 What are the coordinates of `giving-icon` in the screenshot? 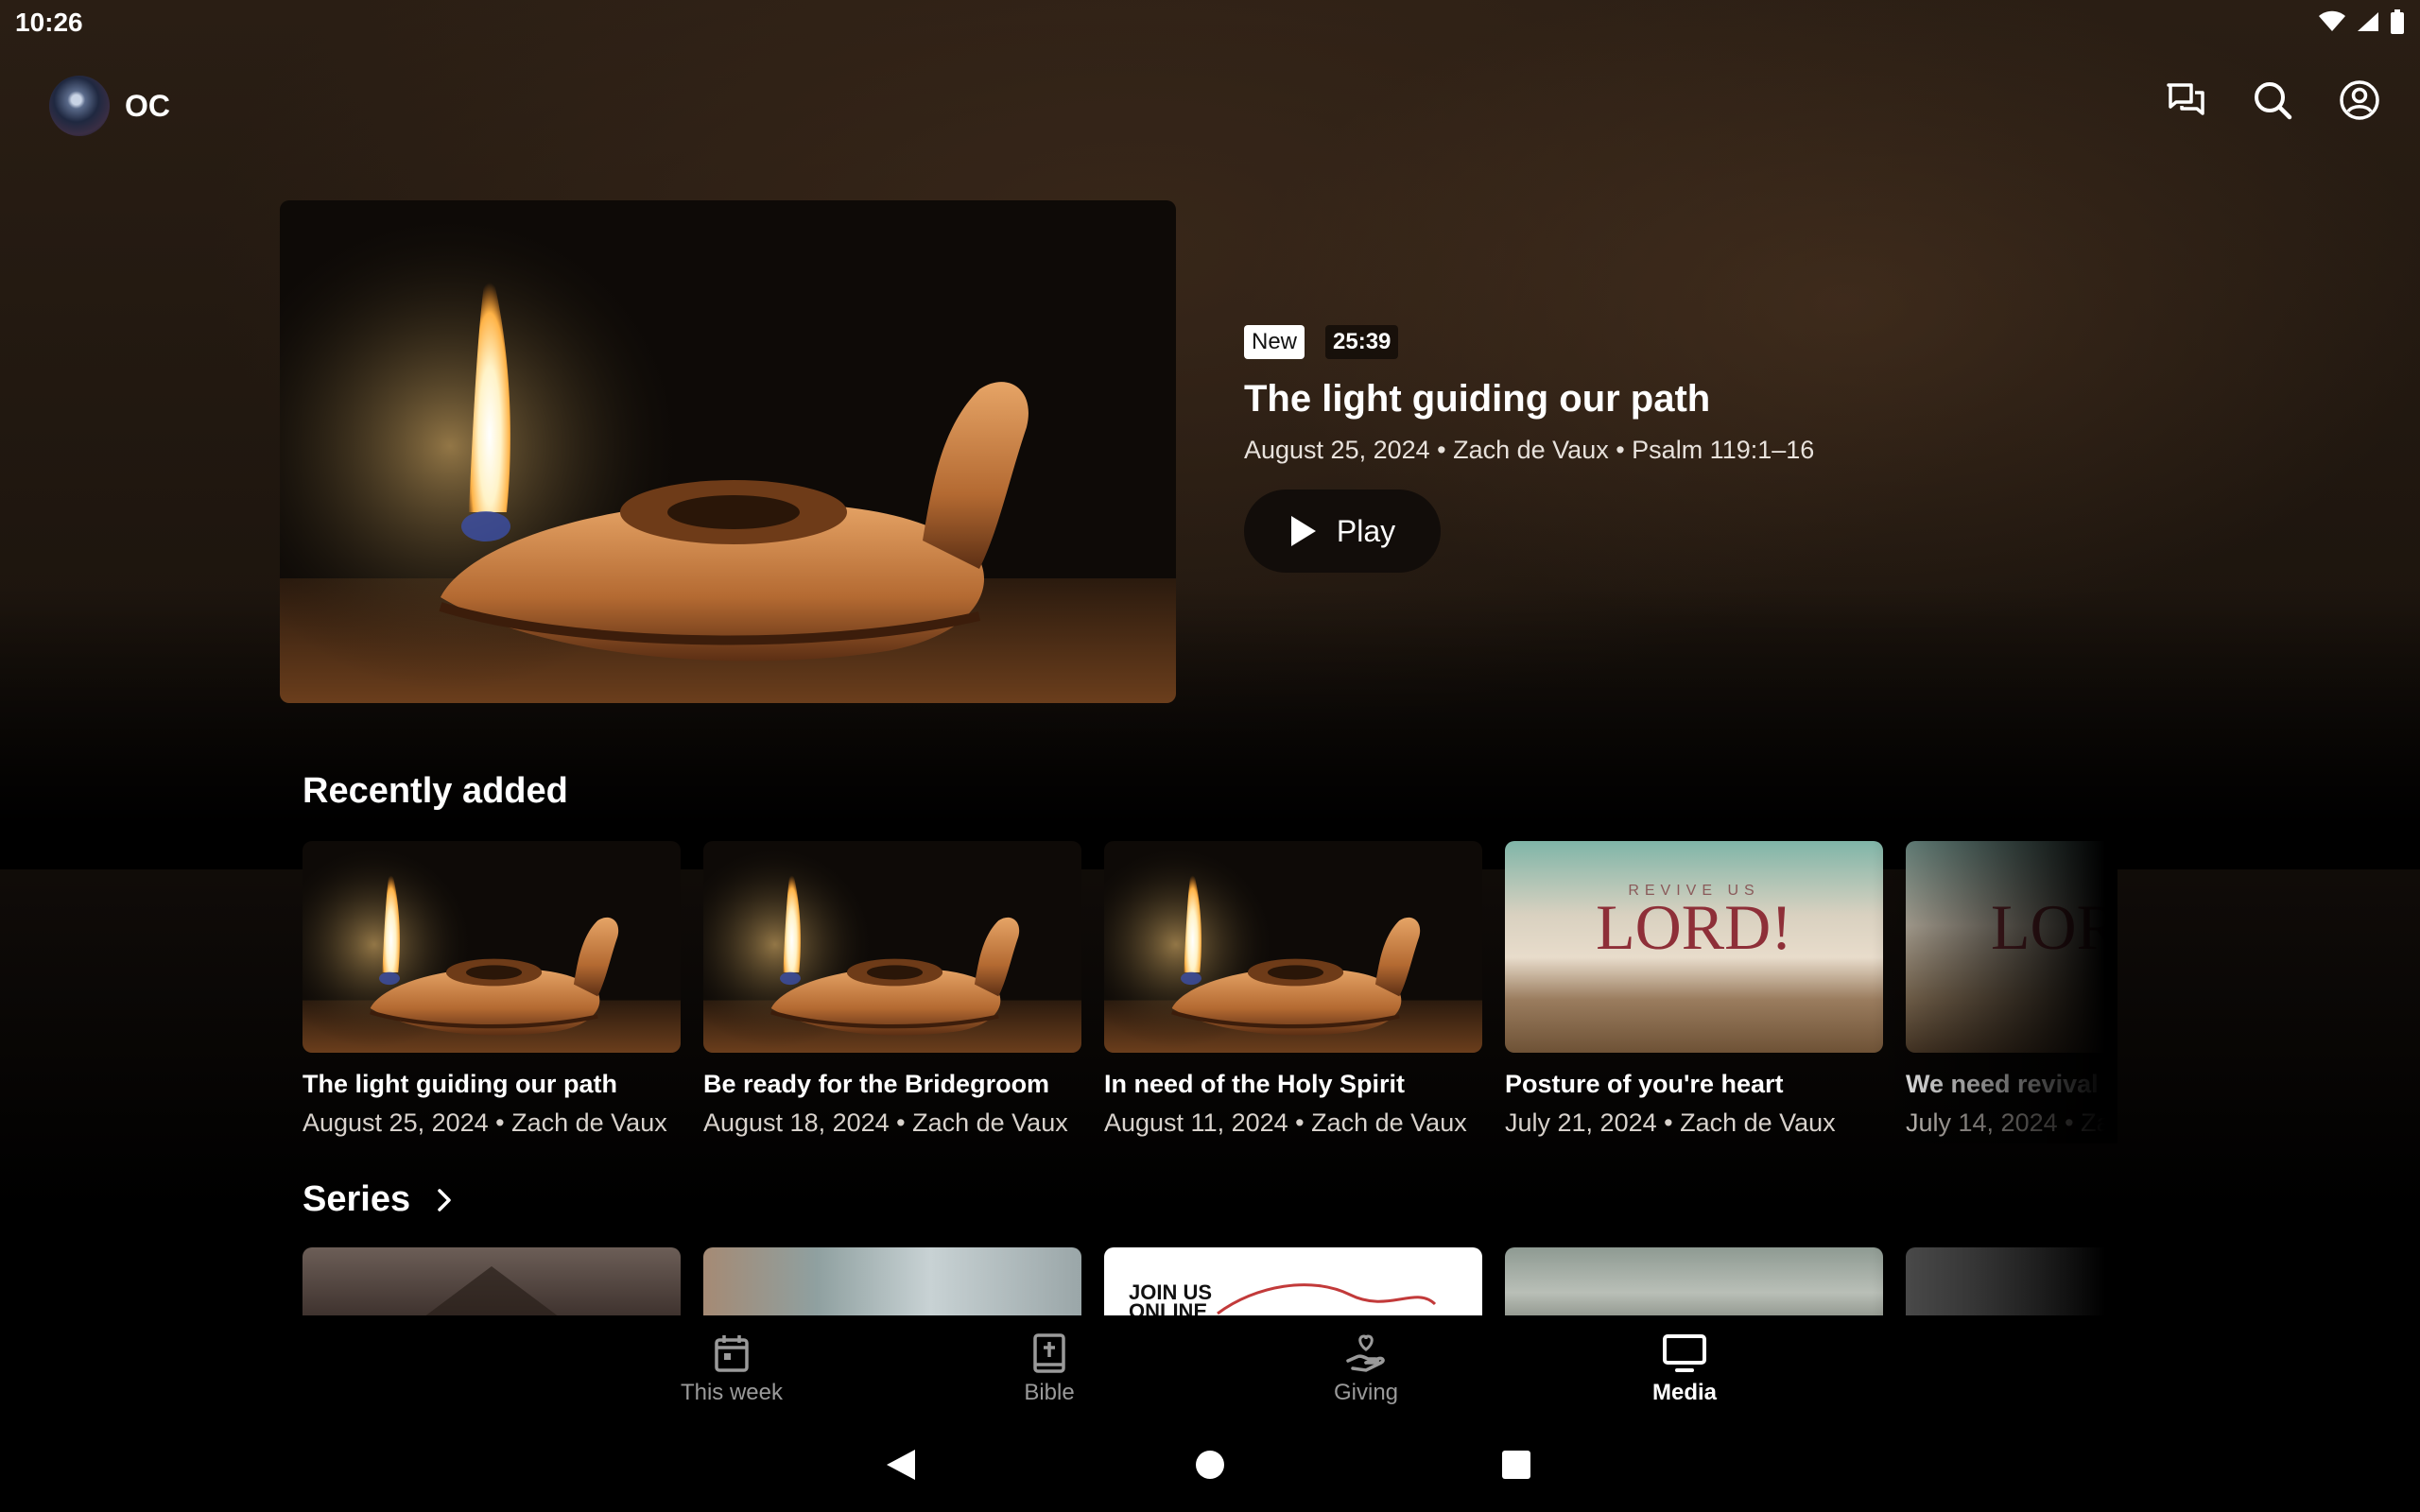 It's located at (1366, 1353).